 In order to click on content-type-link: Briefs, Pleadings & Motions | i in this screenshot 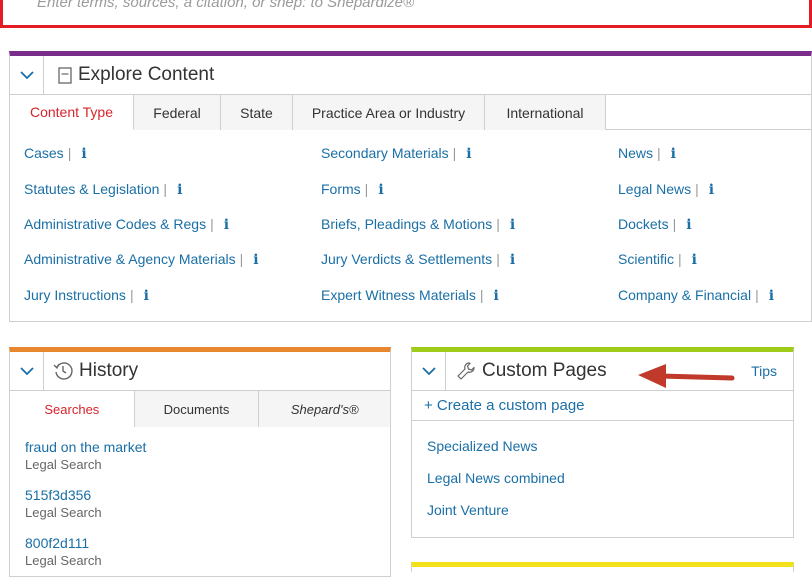, I will do `click(418, 224)`.